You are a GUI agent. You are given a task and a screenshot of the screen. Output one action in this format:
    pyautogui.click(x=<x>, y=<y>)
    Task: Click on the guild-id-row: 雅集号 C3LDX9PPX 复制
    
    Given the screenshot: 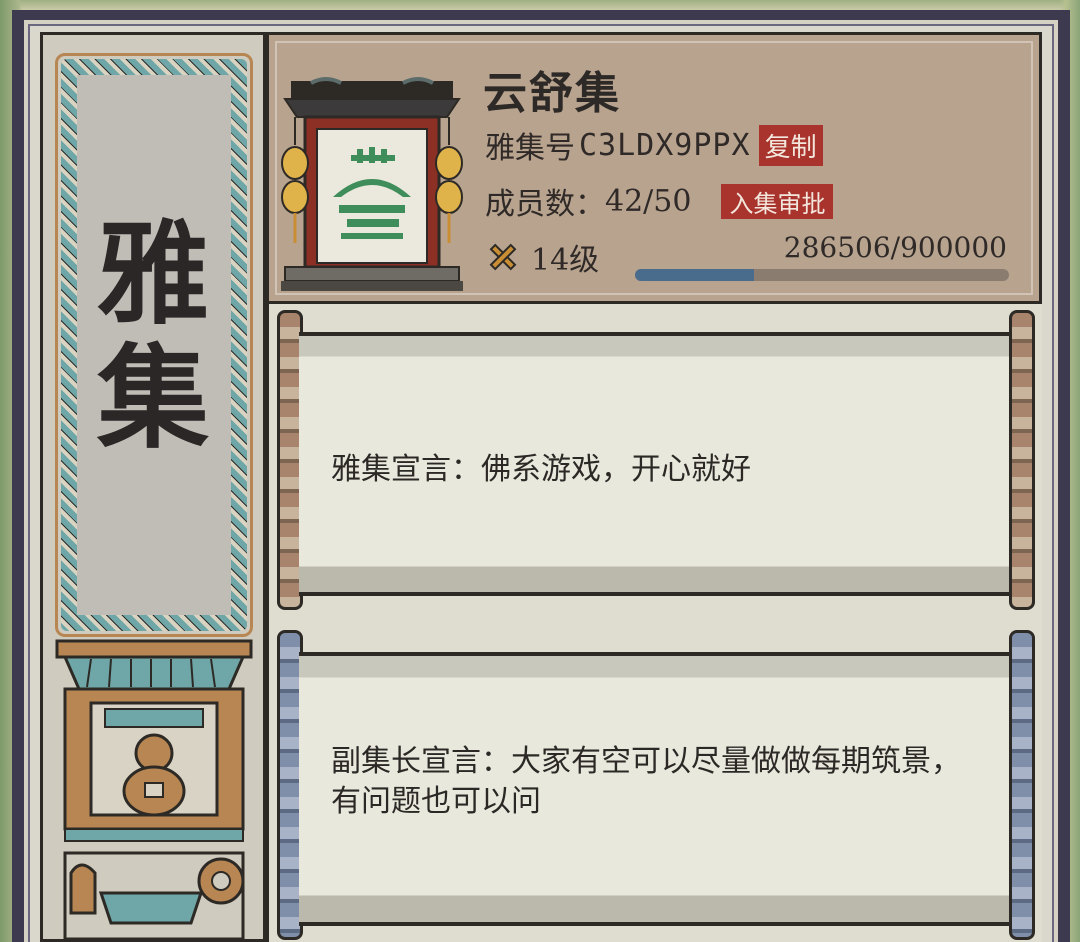 What is the action you would take?
    pyautogui.click(x=654, y=145)
    